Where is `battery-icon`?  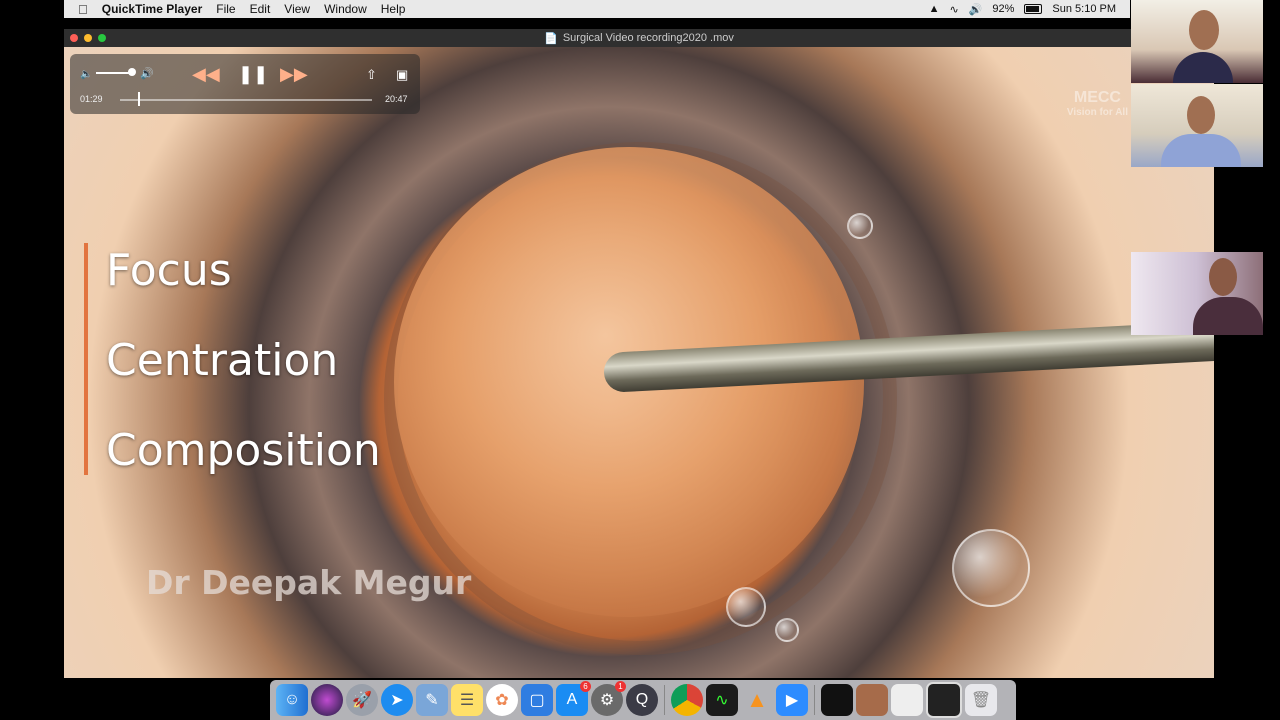 battery-icon is located at coordinates (1033, 9).